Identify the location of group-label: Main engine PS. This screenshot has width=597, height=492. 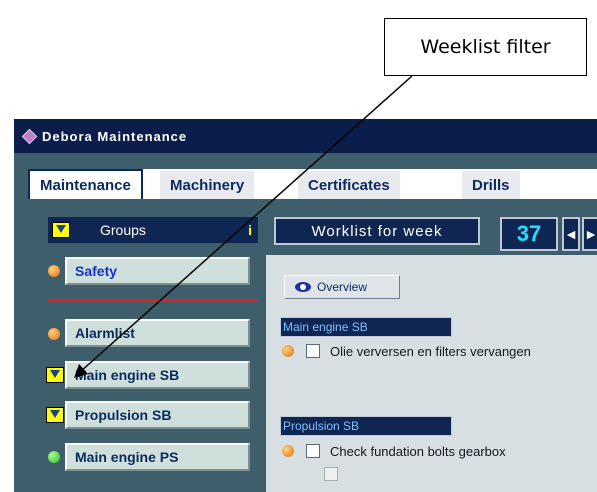
(127, 457).